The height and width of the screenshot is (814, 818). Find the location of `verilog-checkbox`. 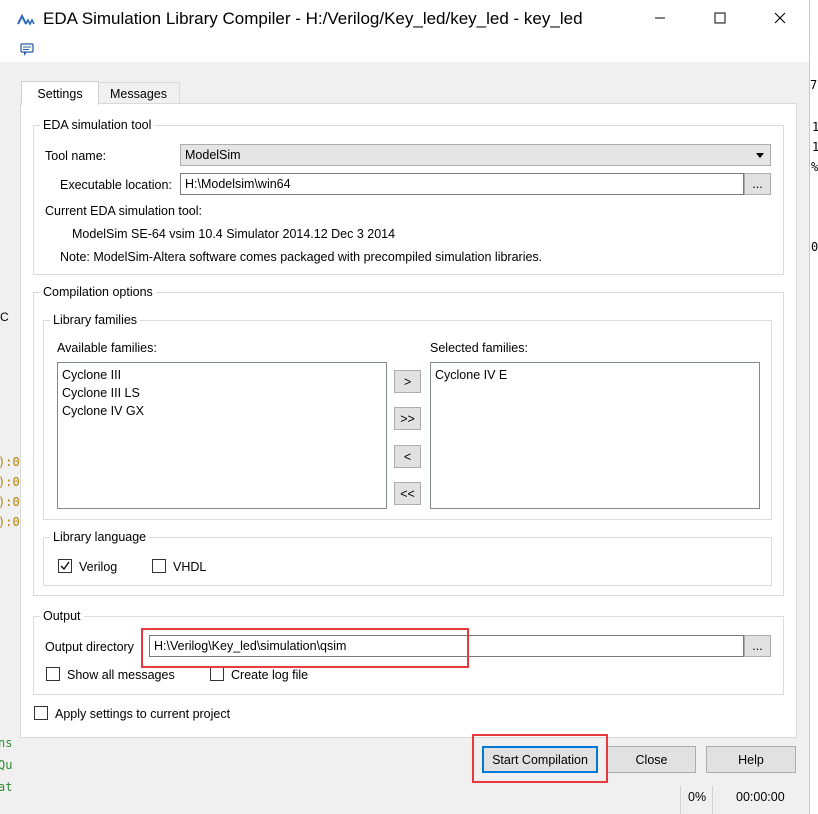

verilog-checkbox is located at coordinates (65, 566).